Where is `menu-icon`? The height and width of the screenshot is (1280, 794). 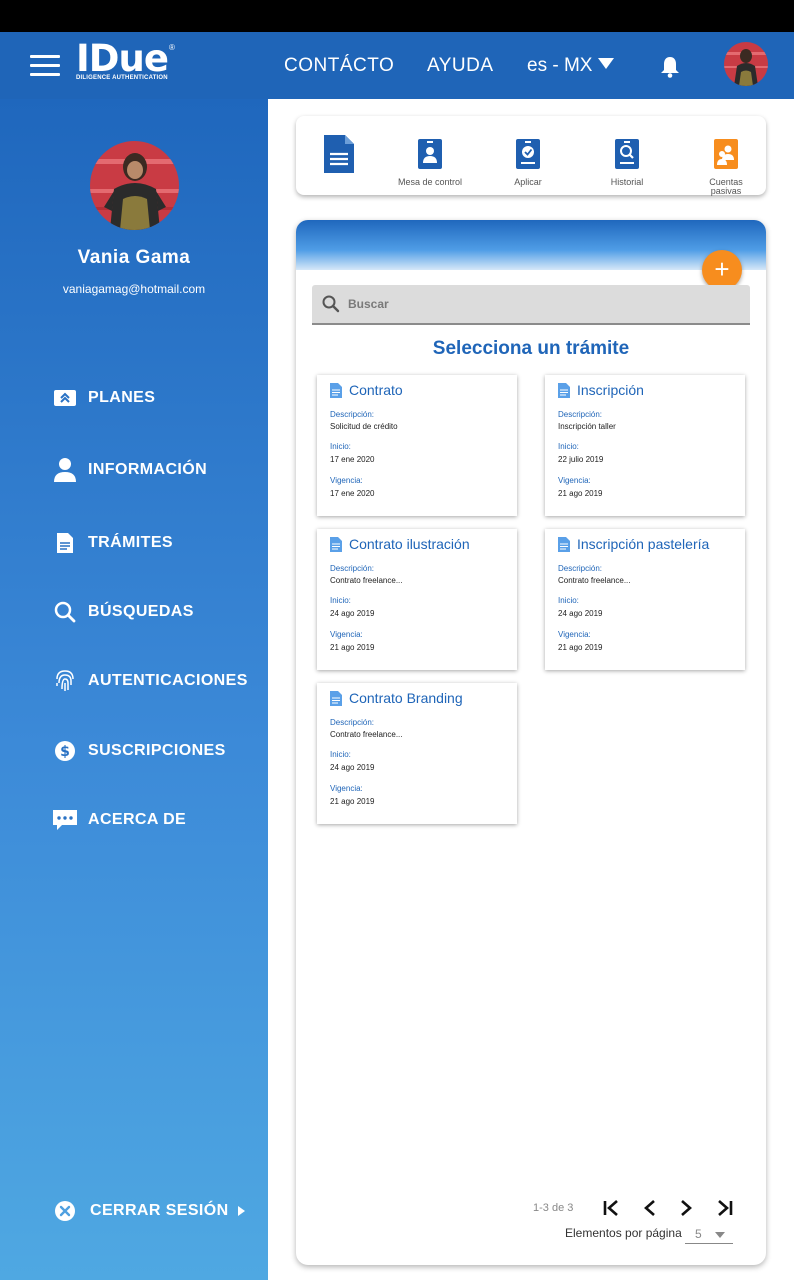
menu-icon is located at coordinates (45, 66).